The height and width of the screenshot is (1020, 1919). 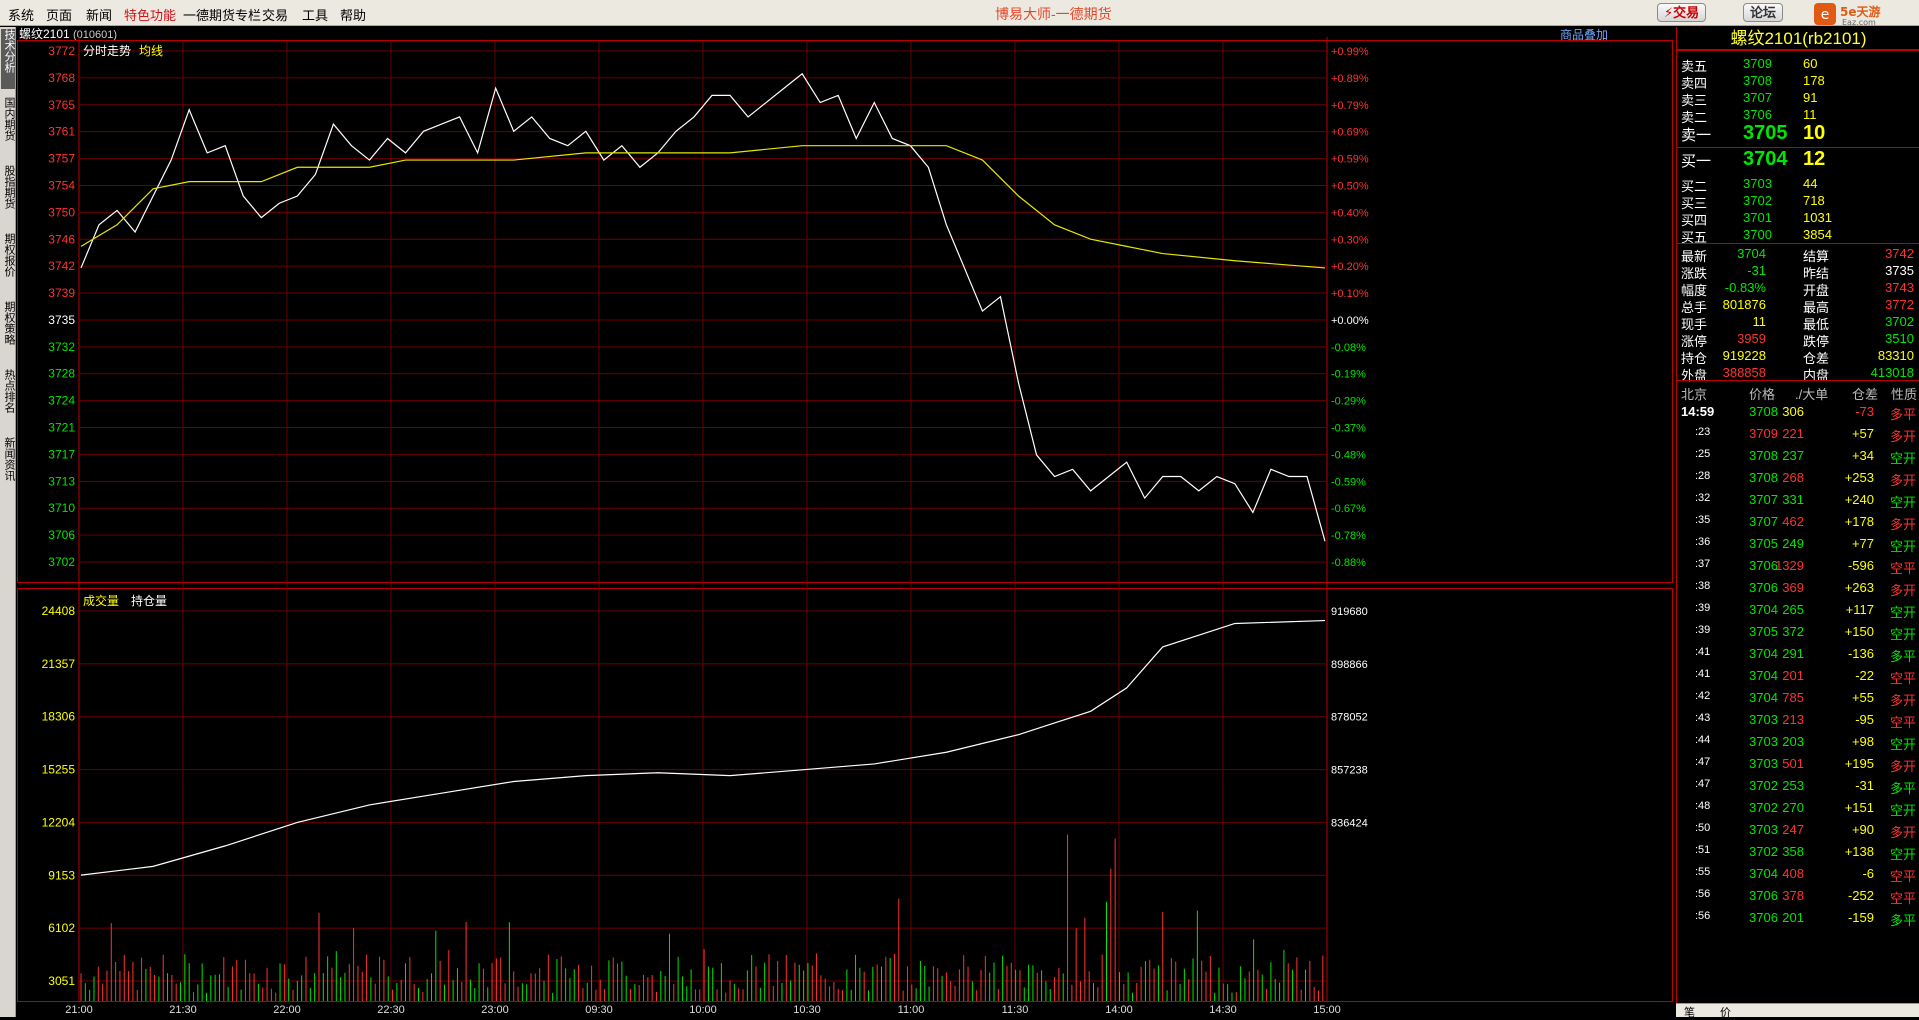 What do you see at coordinates (1862, 829) in the screenshot?
I see `ticker-oi-change: +90` at bounding box center [1862, 829].